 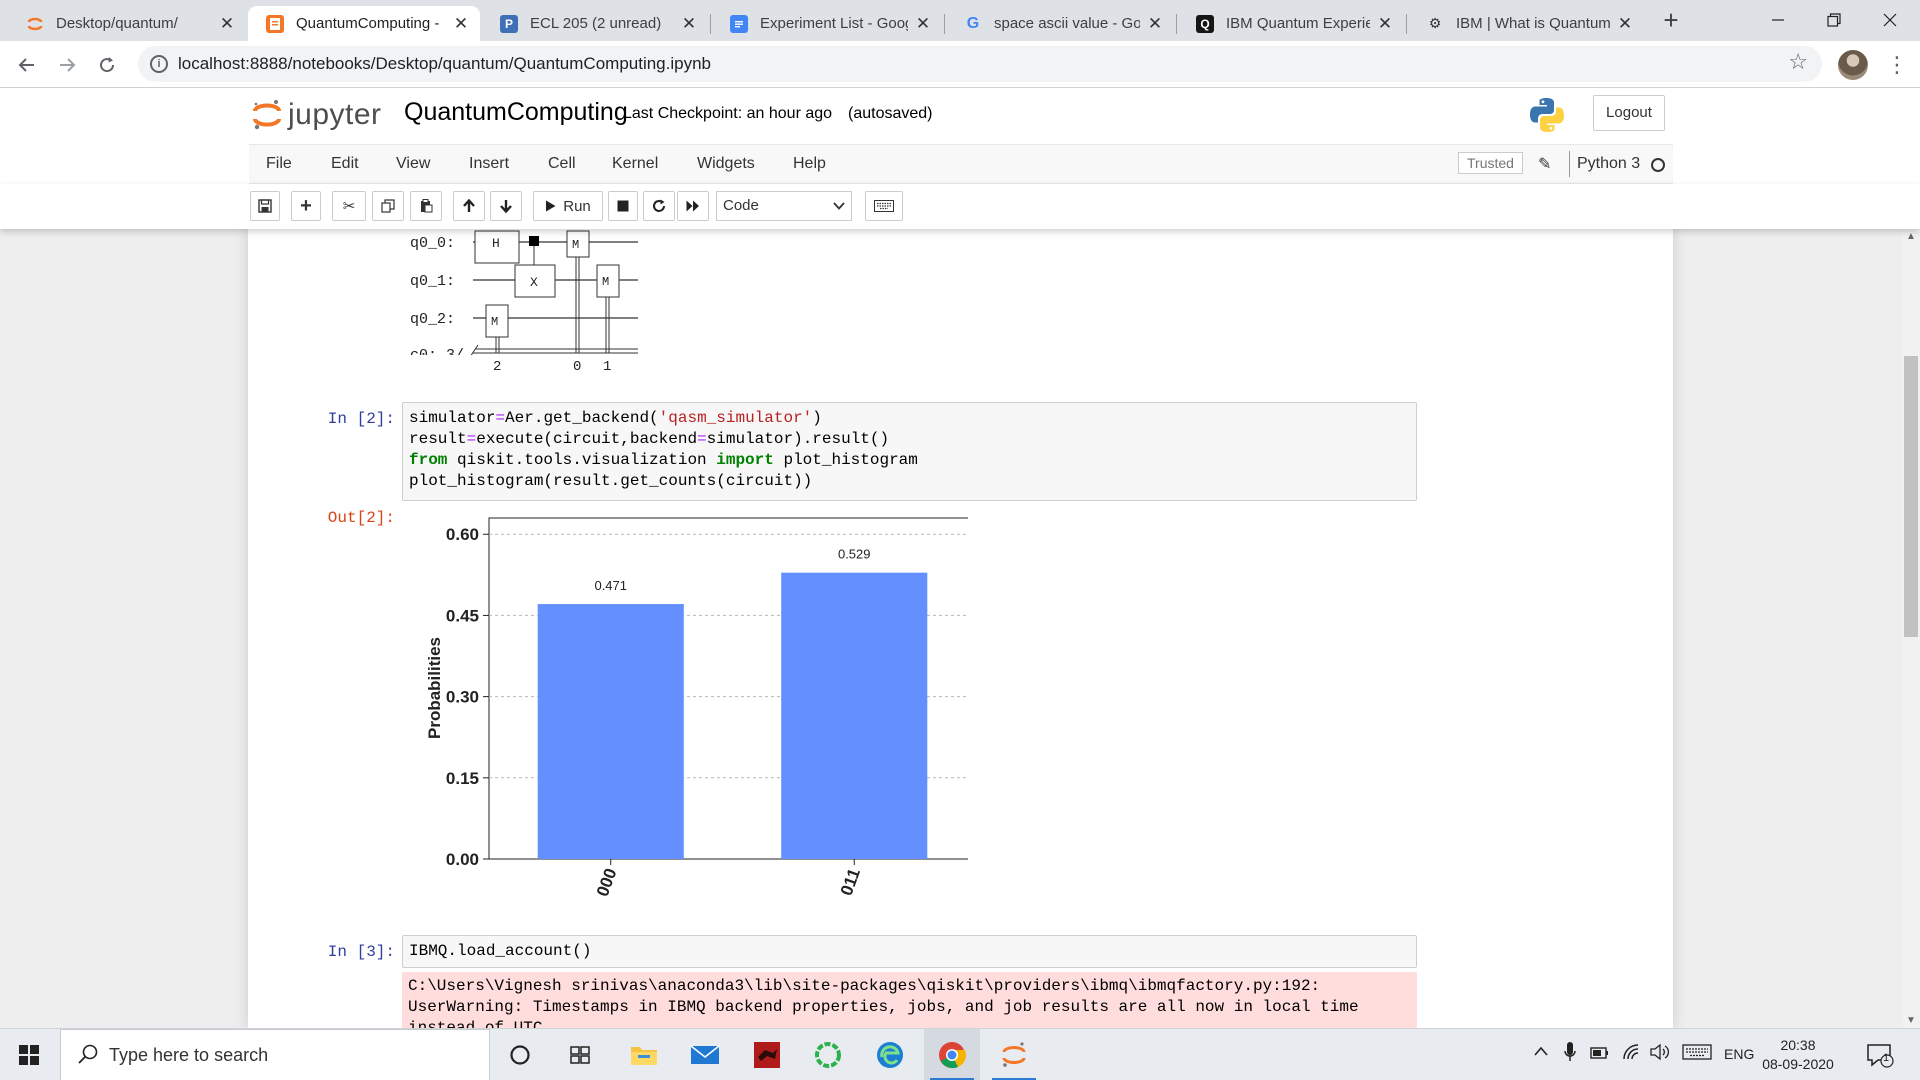 What do you see at coordinates (909, 951) in the screenshot?
I see `code-cell-3: IBMQ.load_account()` at bounding box center [909, 951].